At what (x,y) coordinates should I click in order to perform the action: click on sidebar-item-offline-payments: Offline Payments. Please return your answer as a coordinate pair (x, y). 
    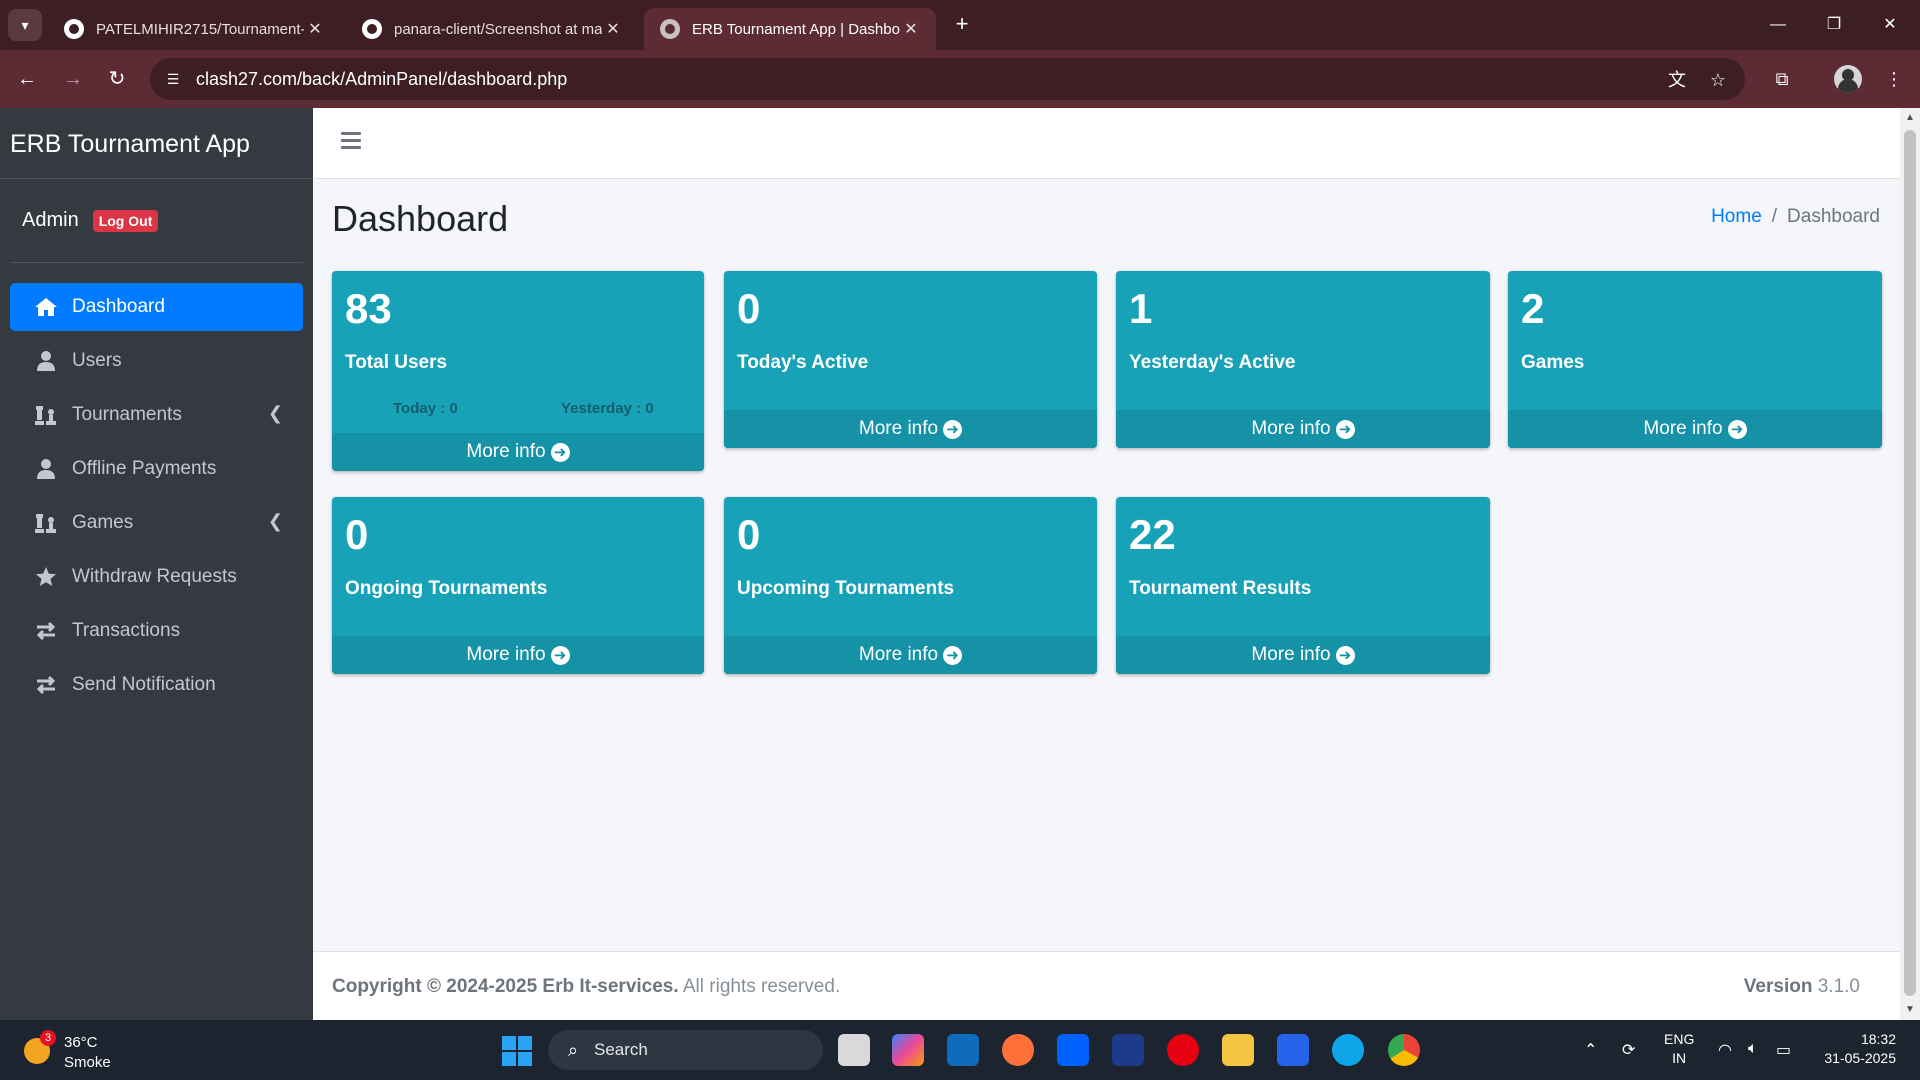
    Looking at the image, I should click on (156, 469).